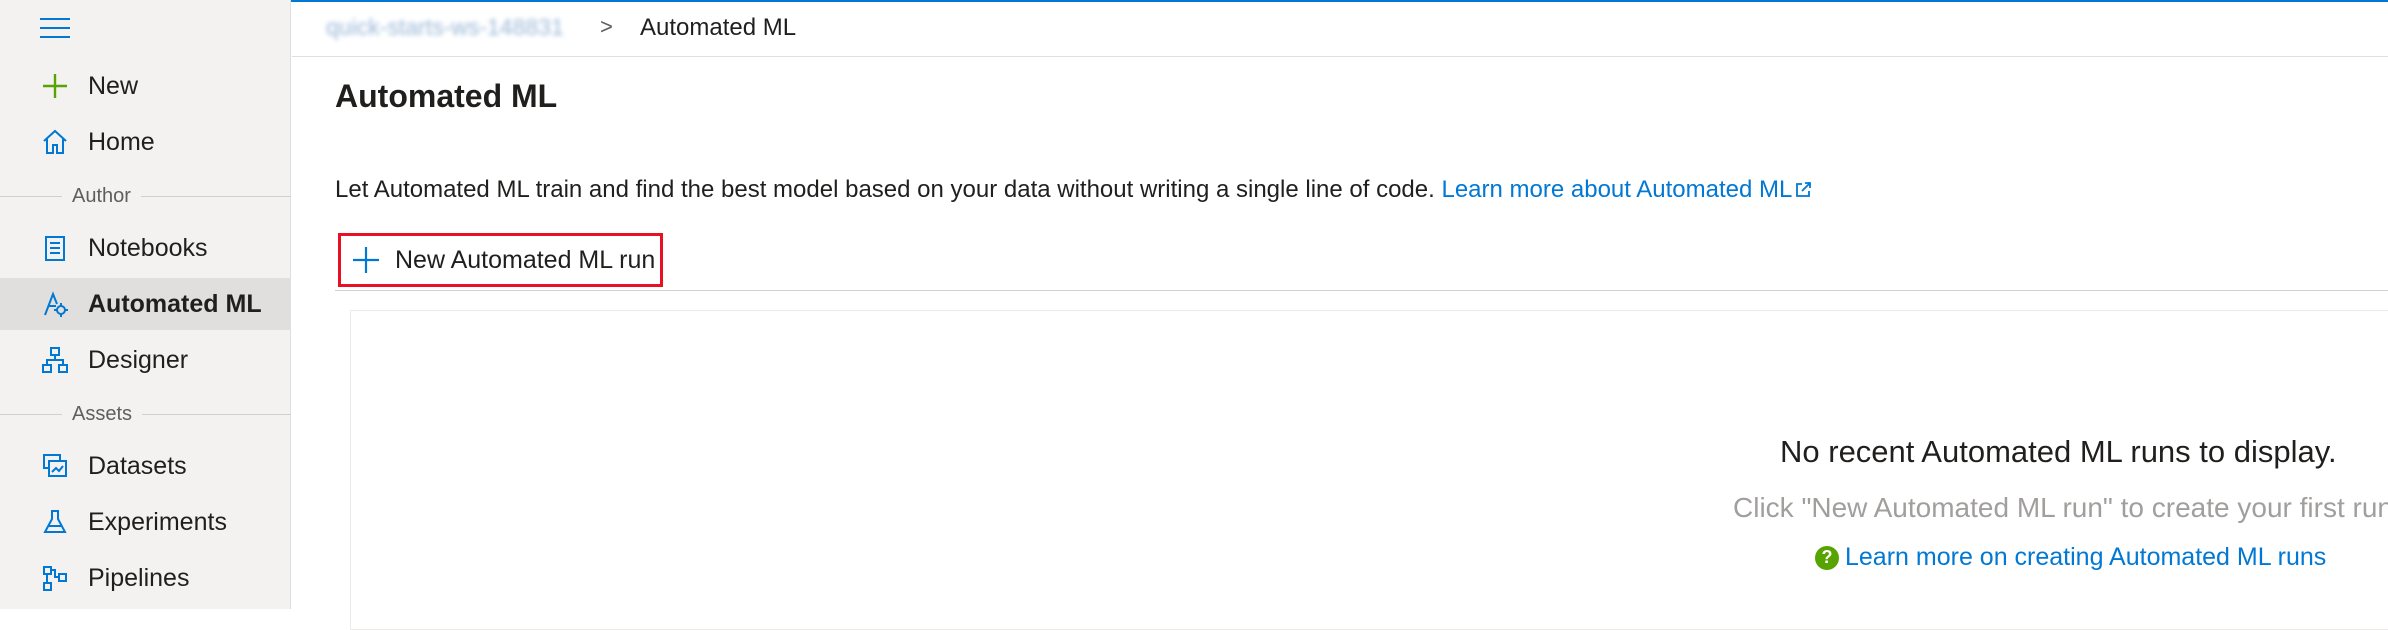 The image size is (2388, 630). I want to click on nav-label: Notebooks, so click(148, 247).